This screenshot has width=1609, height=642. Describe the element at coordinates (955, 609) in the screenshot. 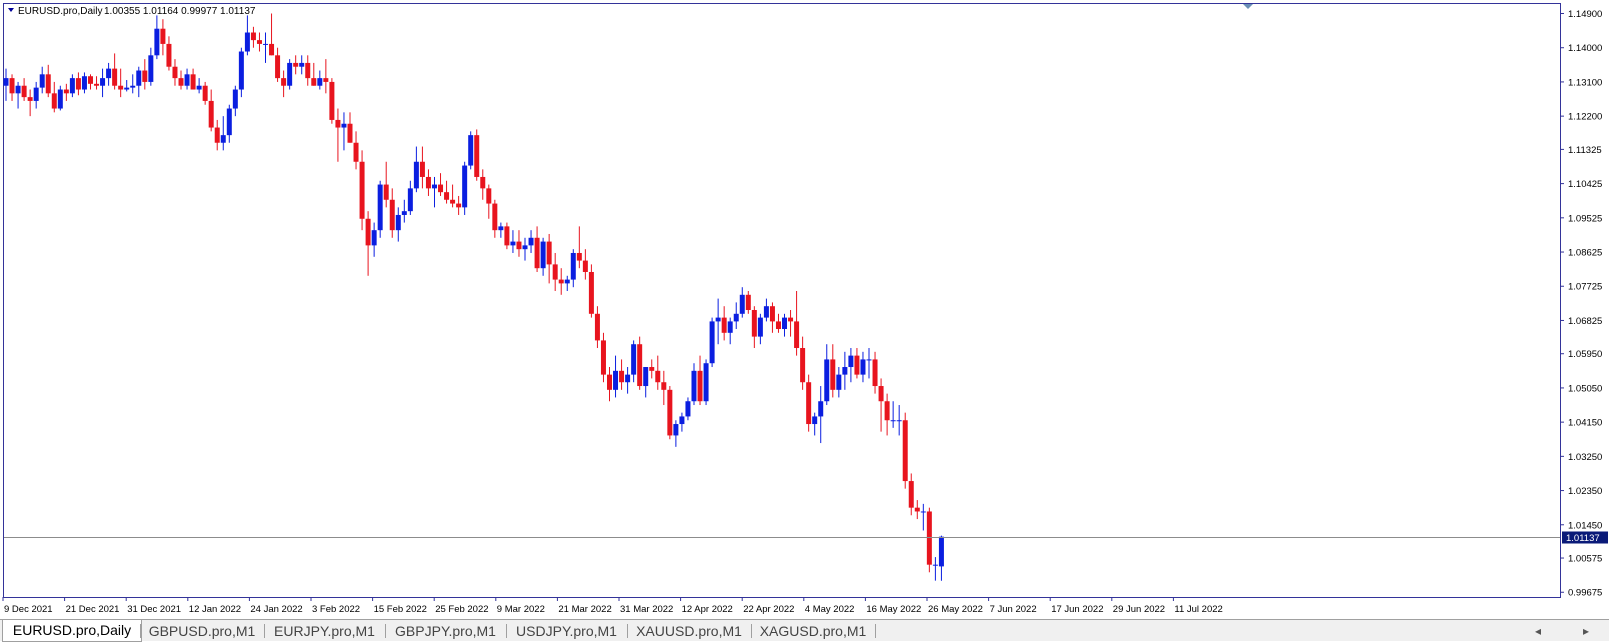

I see `time-tick-label: 26 May 2022` at that location.